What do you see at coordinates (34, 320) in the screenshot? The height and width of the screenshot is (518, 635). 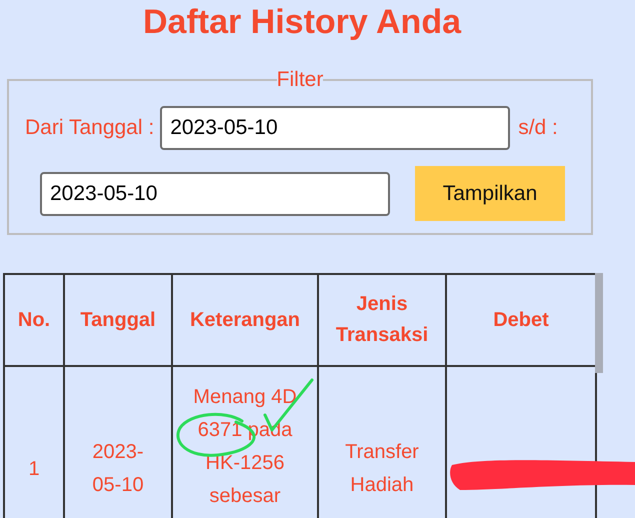 I see `column-header: No.` at bounding box center [34, 320].